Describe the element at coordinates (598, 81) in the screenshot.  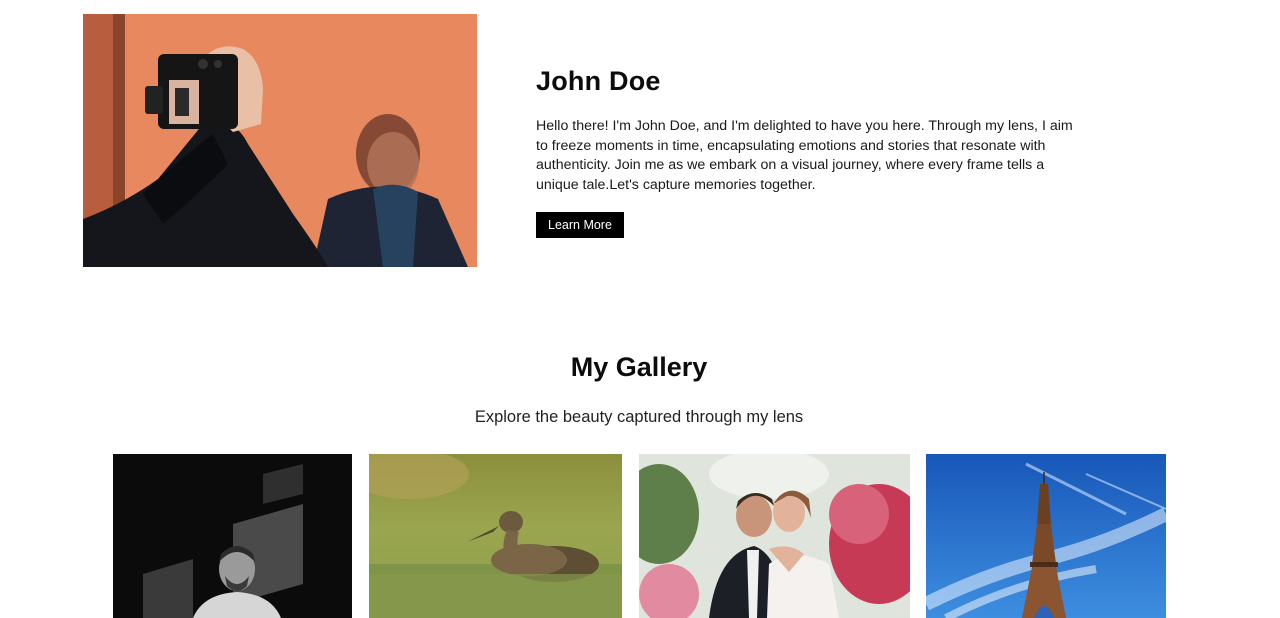
I see `hero-title: John Doe` at that location.